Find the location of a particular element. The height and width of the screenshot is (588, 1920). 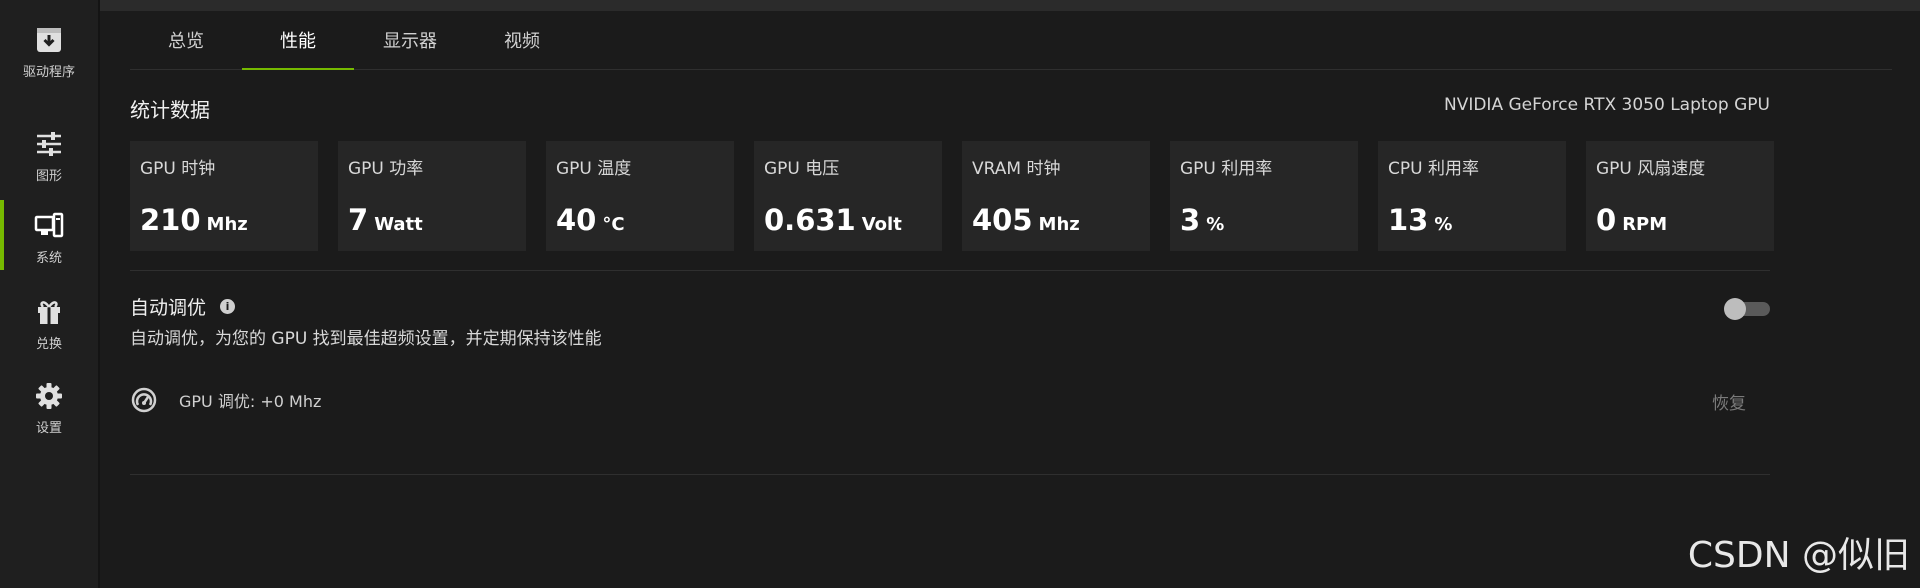

stat-card-gpu-power: GPU 功率 7 Watt is located at coordinates (432, 196).